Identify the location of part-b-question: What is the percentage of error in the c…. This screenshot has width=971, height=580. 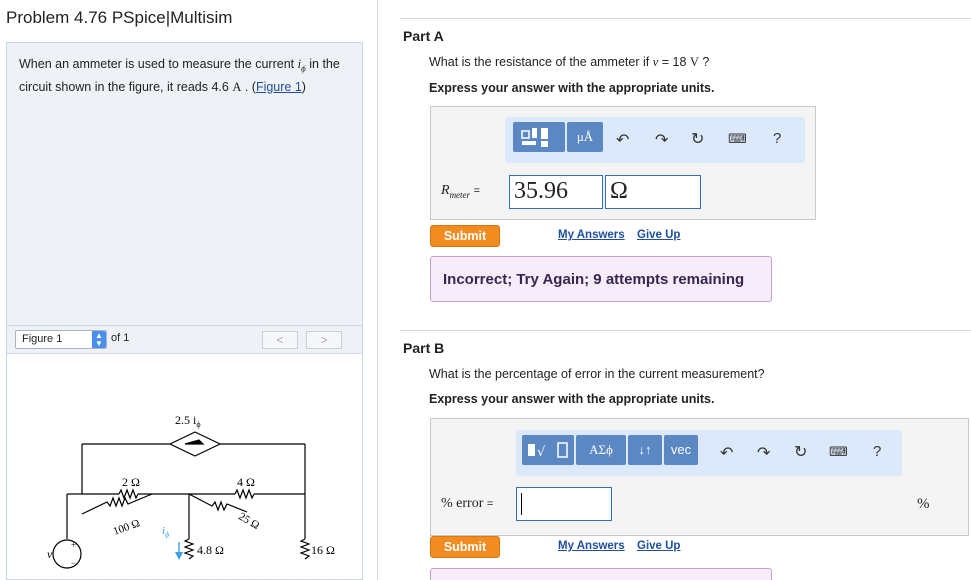
(597, 374).